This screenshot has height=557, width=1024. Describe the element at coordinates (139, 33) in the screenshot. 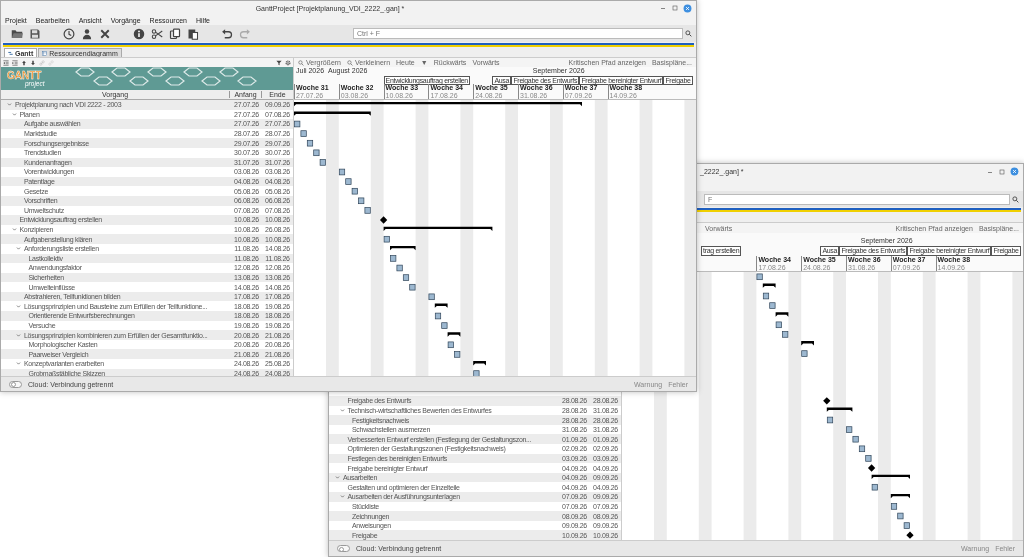

I see `info-icon` at that location.